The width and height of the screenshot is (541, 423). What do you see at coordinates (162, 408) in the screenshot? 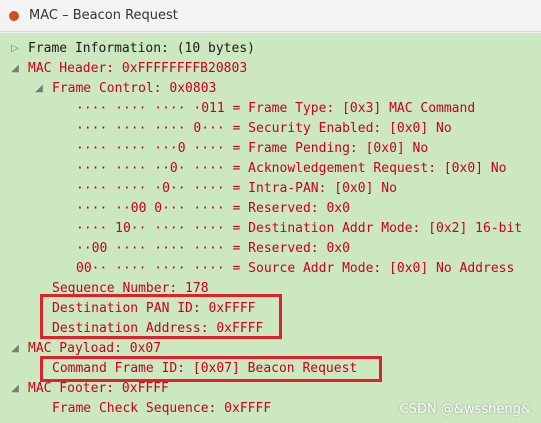
I see `tree-item-label: Frame Check Sequence: 0xFFFF` at bounding box center [162, 408].